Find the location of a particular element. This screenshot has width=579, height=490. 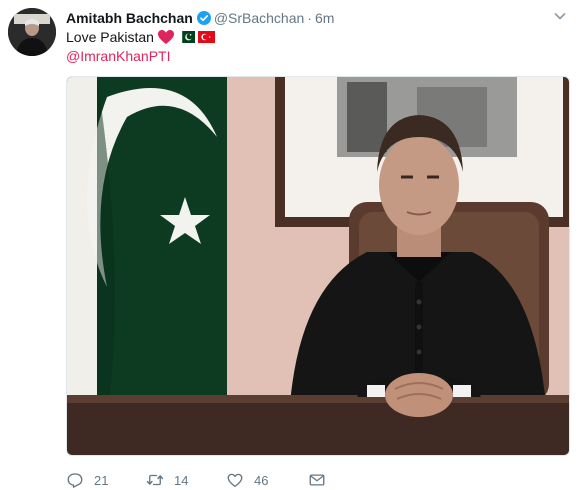

like-count: 46 is located at coordinates (261, 480).